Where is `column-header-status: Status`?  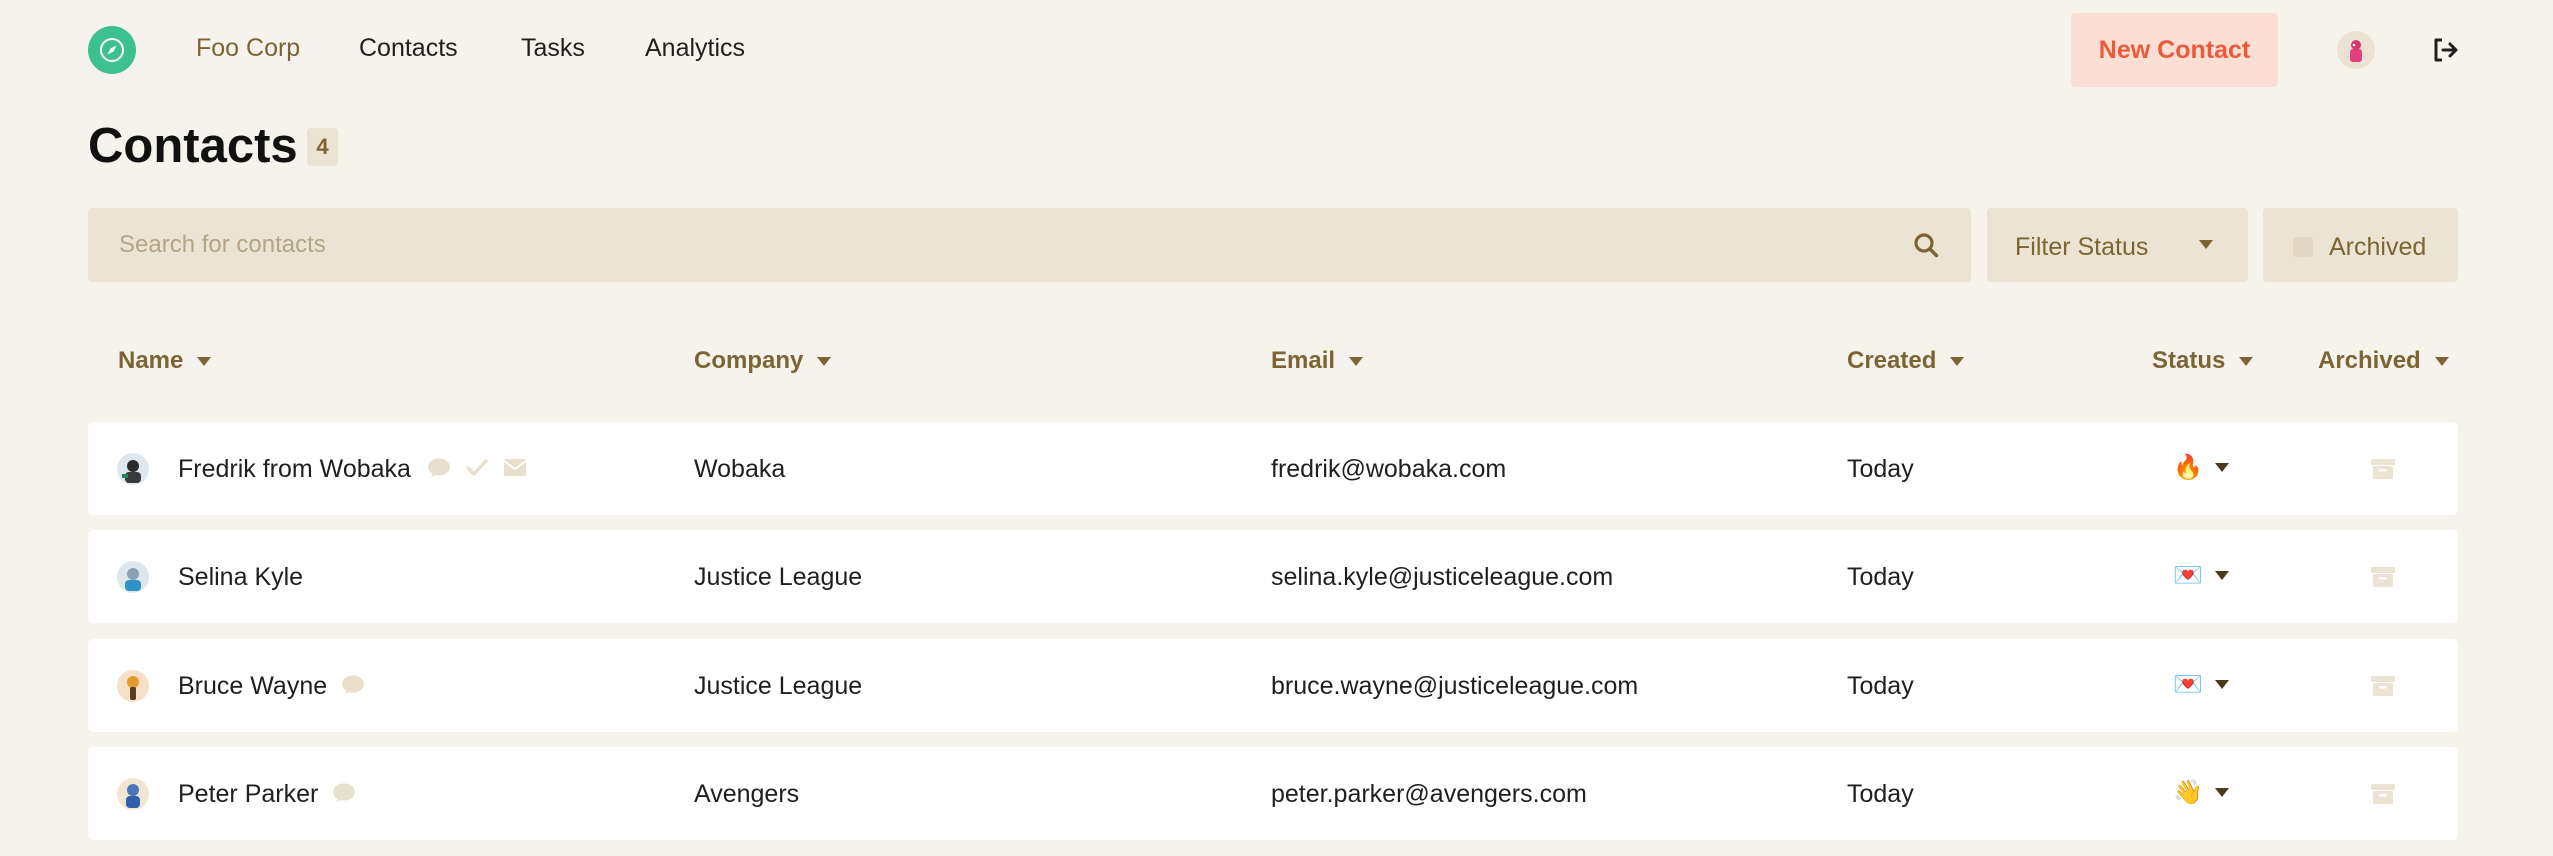 column-header-status: Status is located at coordinates (2203, 361).